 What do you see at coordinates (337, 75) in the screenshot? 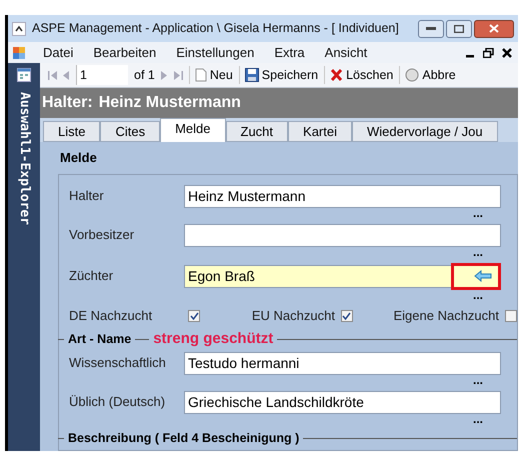
I see `cross-icon` at bounding box center [337, 75].